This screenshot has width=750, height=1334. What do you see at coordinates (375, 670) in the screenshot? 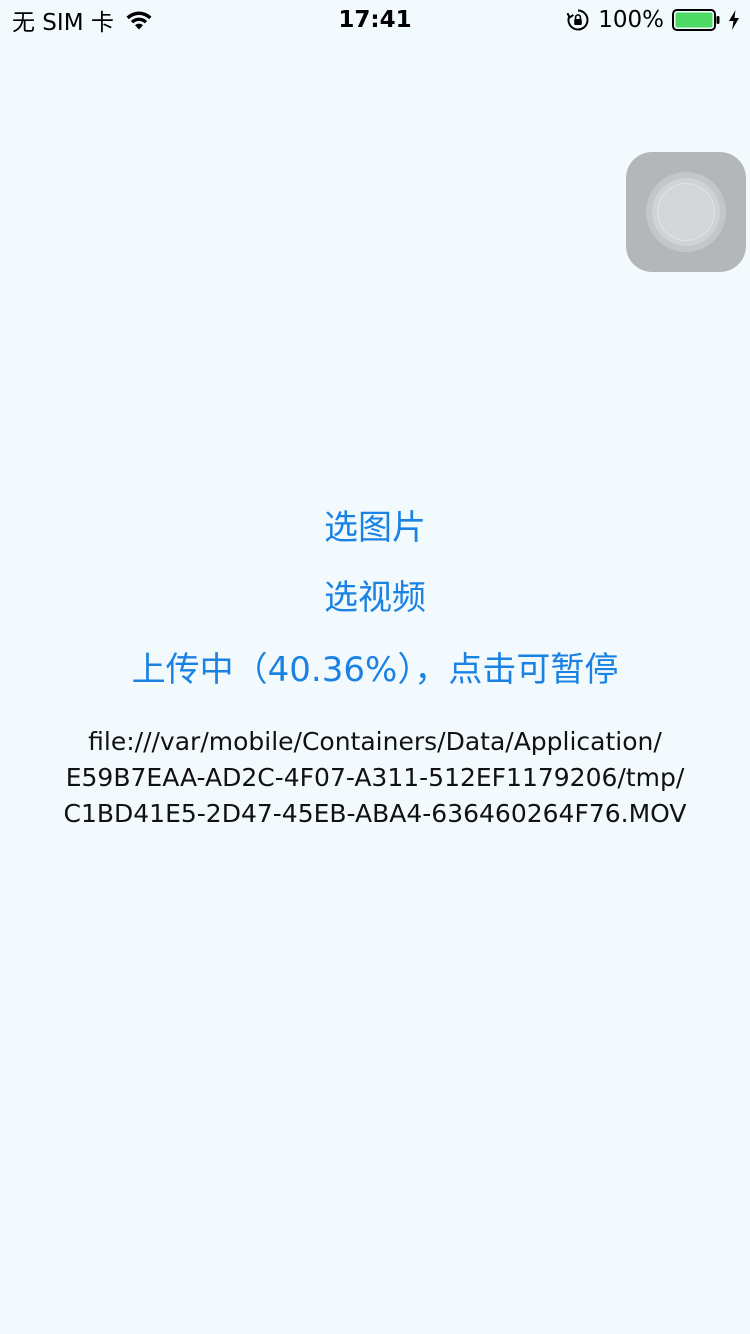
I see `upload-pause-button: 上传中（40.36%），点击可暂停` at bounding box center [375, 670].